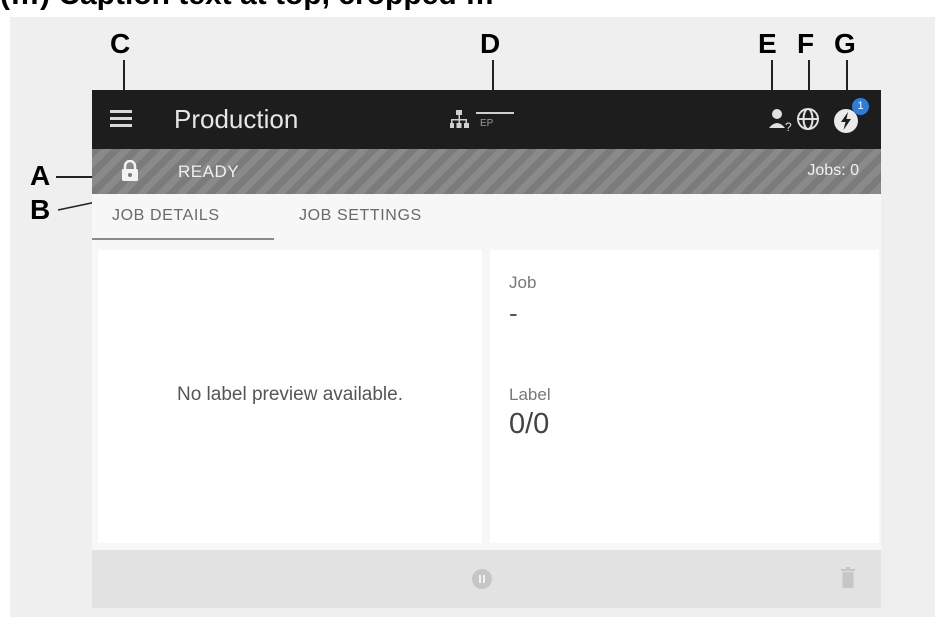 The width and height of the screenshot is (949, 618). I want to click on user-help-icon: ?, so click(780, 121).